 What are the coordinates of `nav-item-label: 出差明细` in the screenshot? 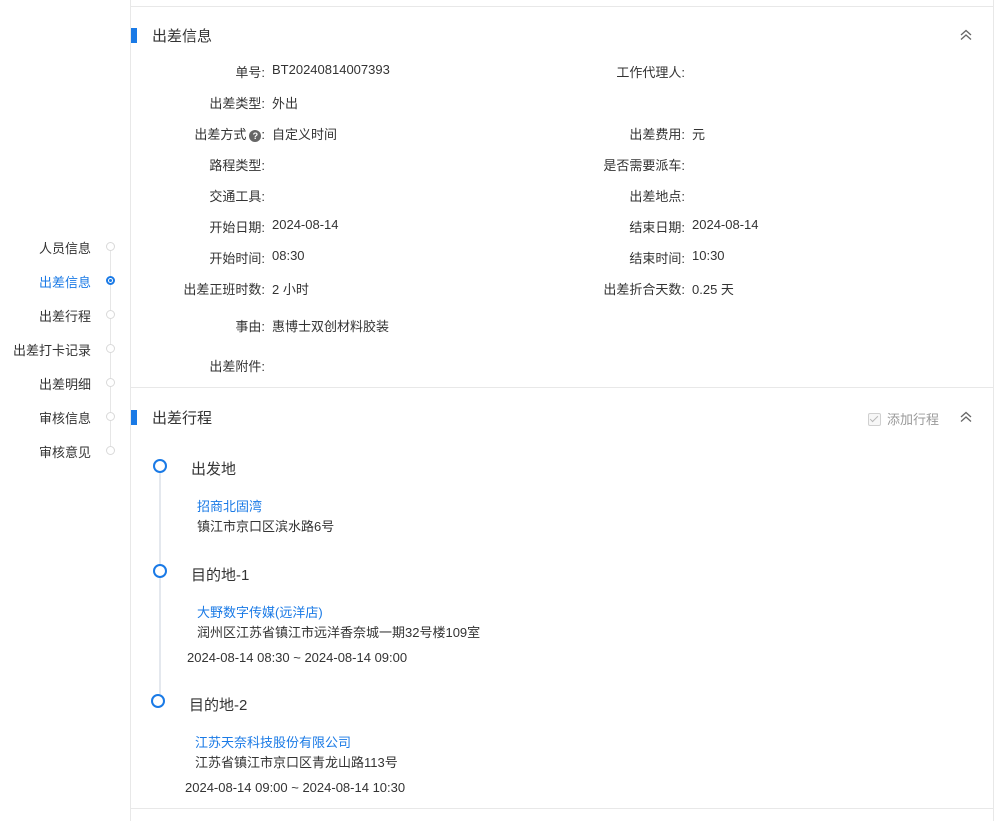 It's located at (65, 383).